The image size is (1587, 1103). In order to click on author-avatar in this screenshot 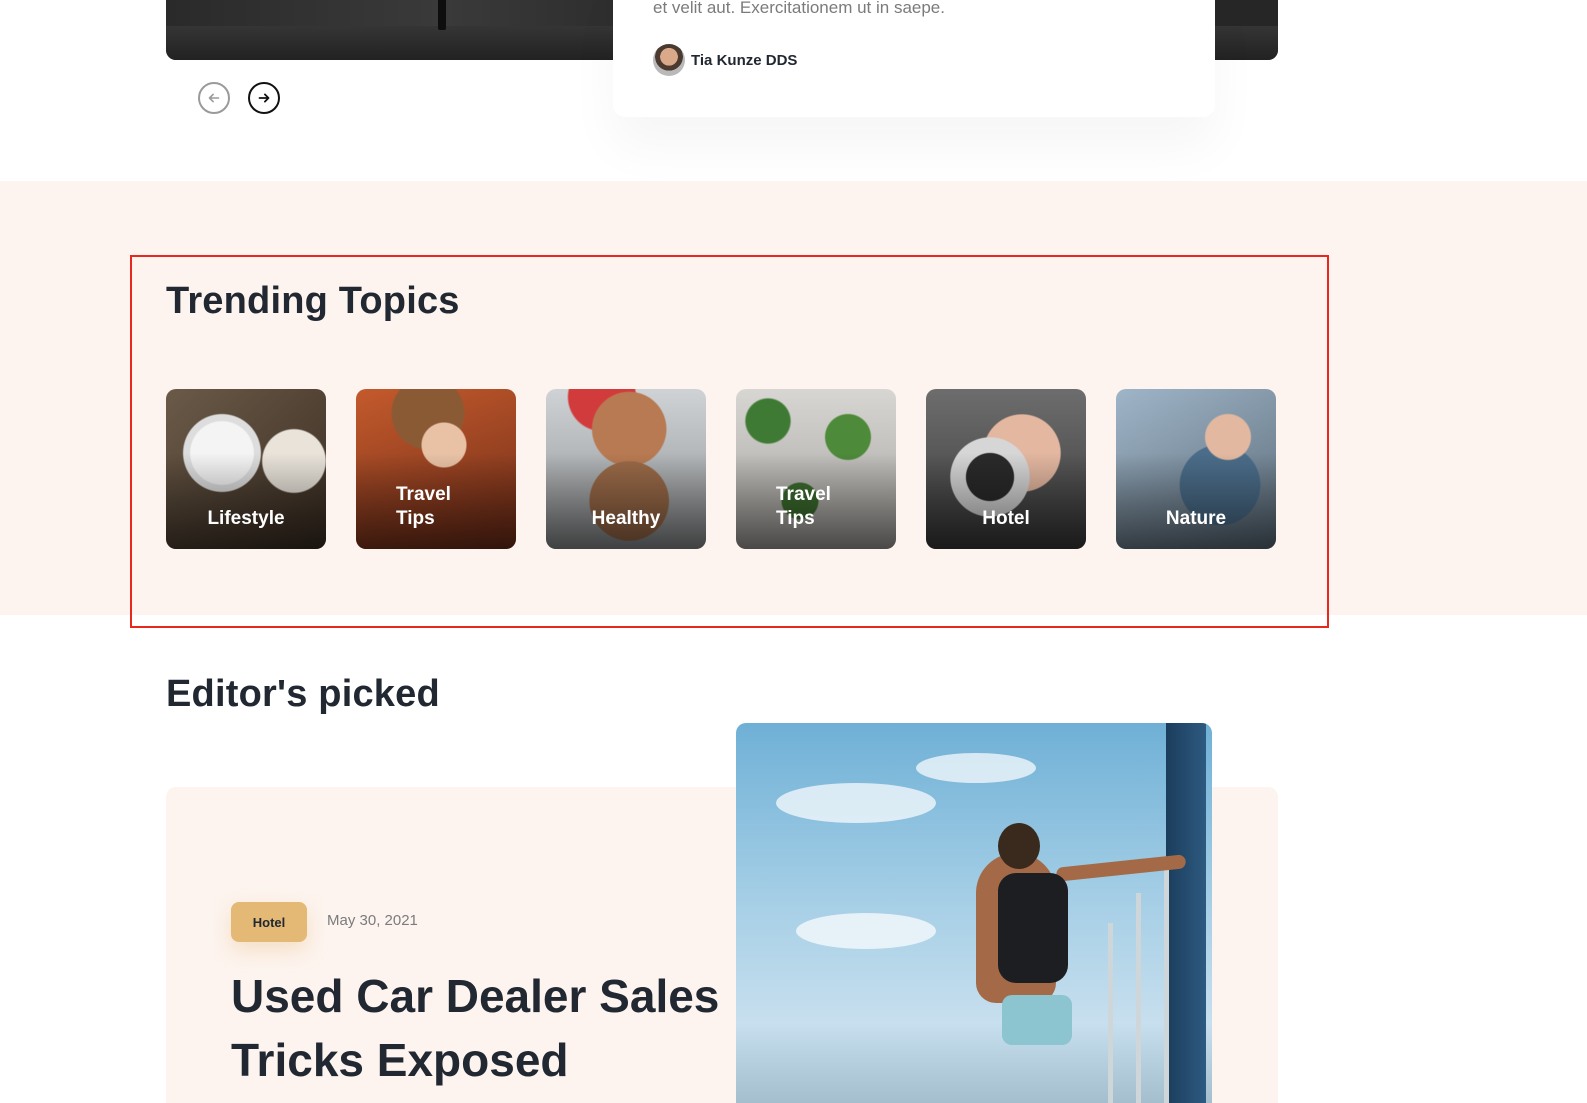, I will do `click(669, 60)`.